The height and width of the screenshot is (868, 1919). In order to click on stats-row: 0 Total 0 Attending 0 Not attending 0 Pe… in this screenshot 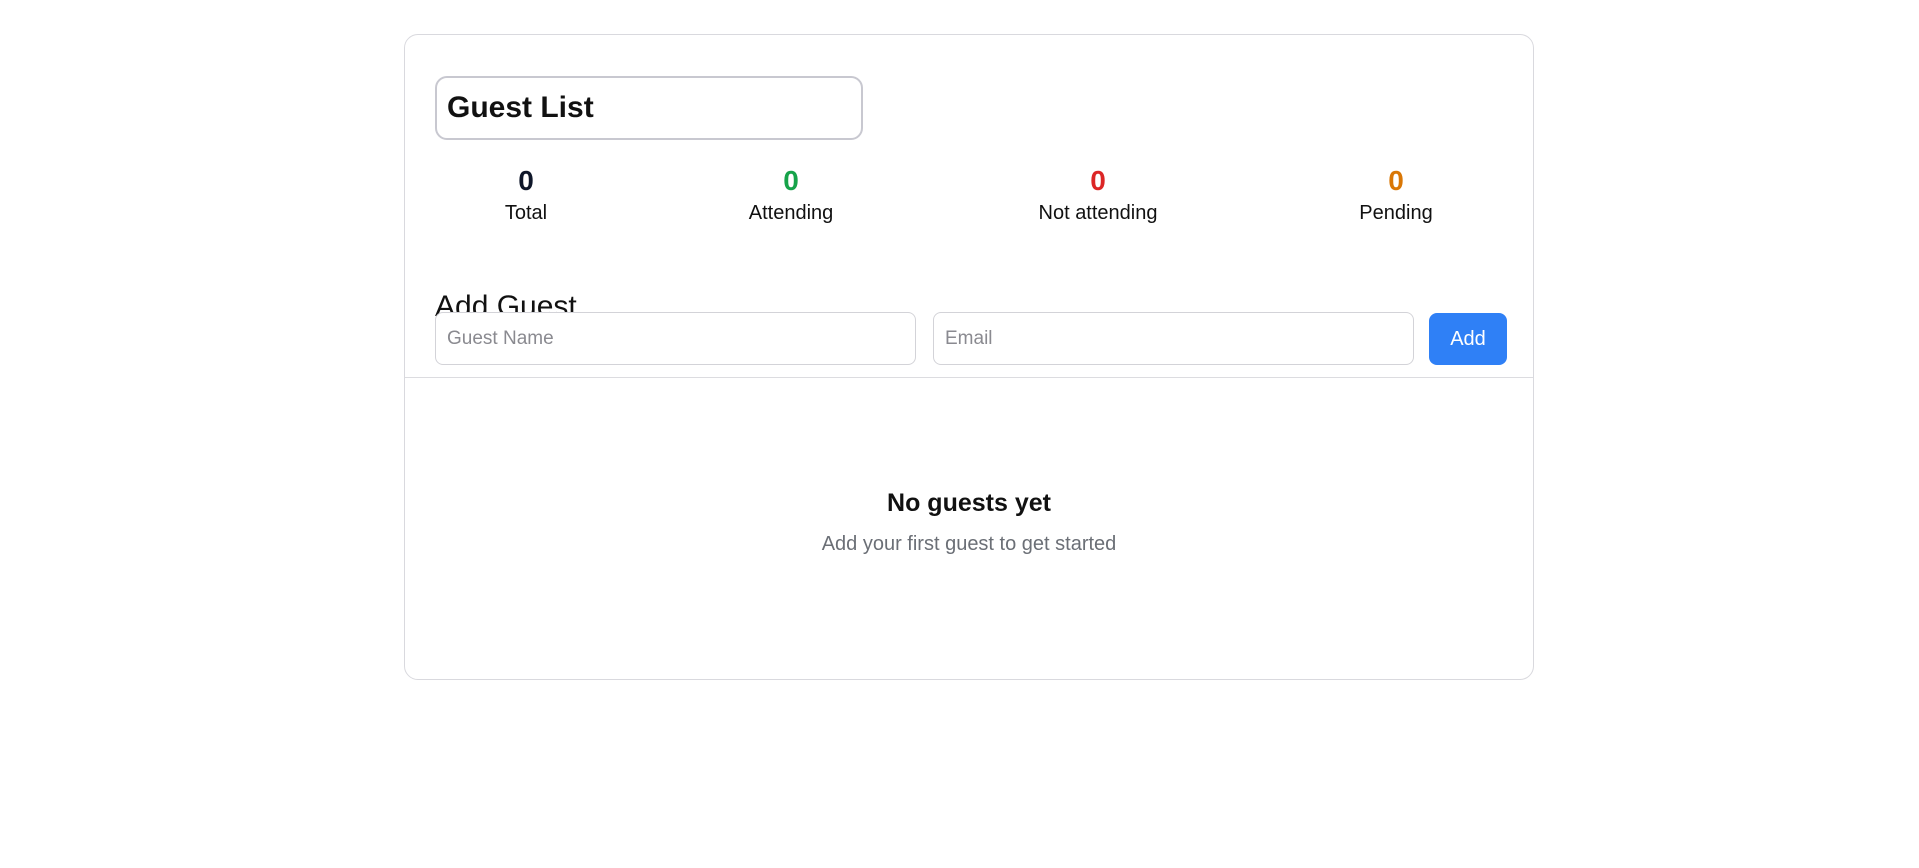, I will do `click(969, 198)`.